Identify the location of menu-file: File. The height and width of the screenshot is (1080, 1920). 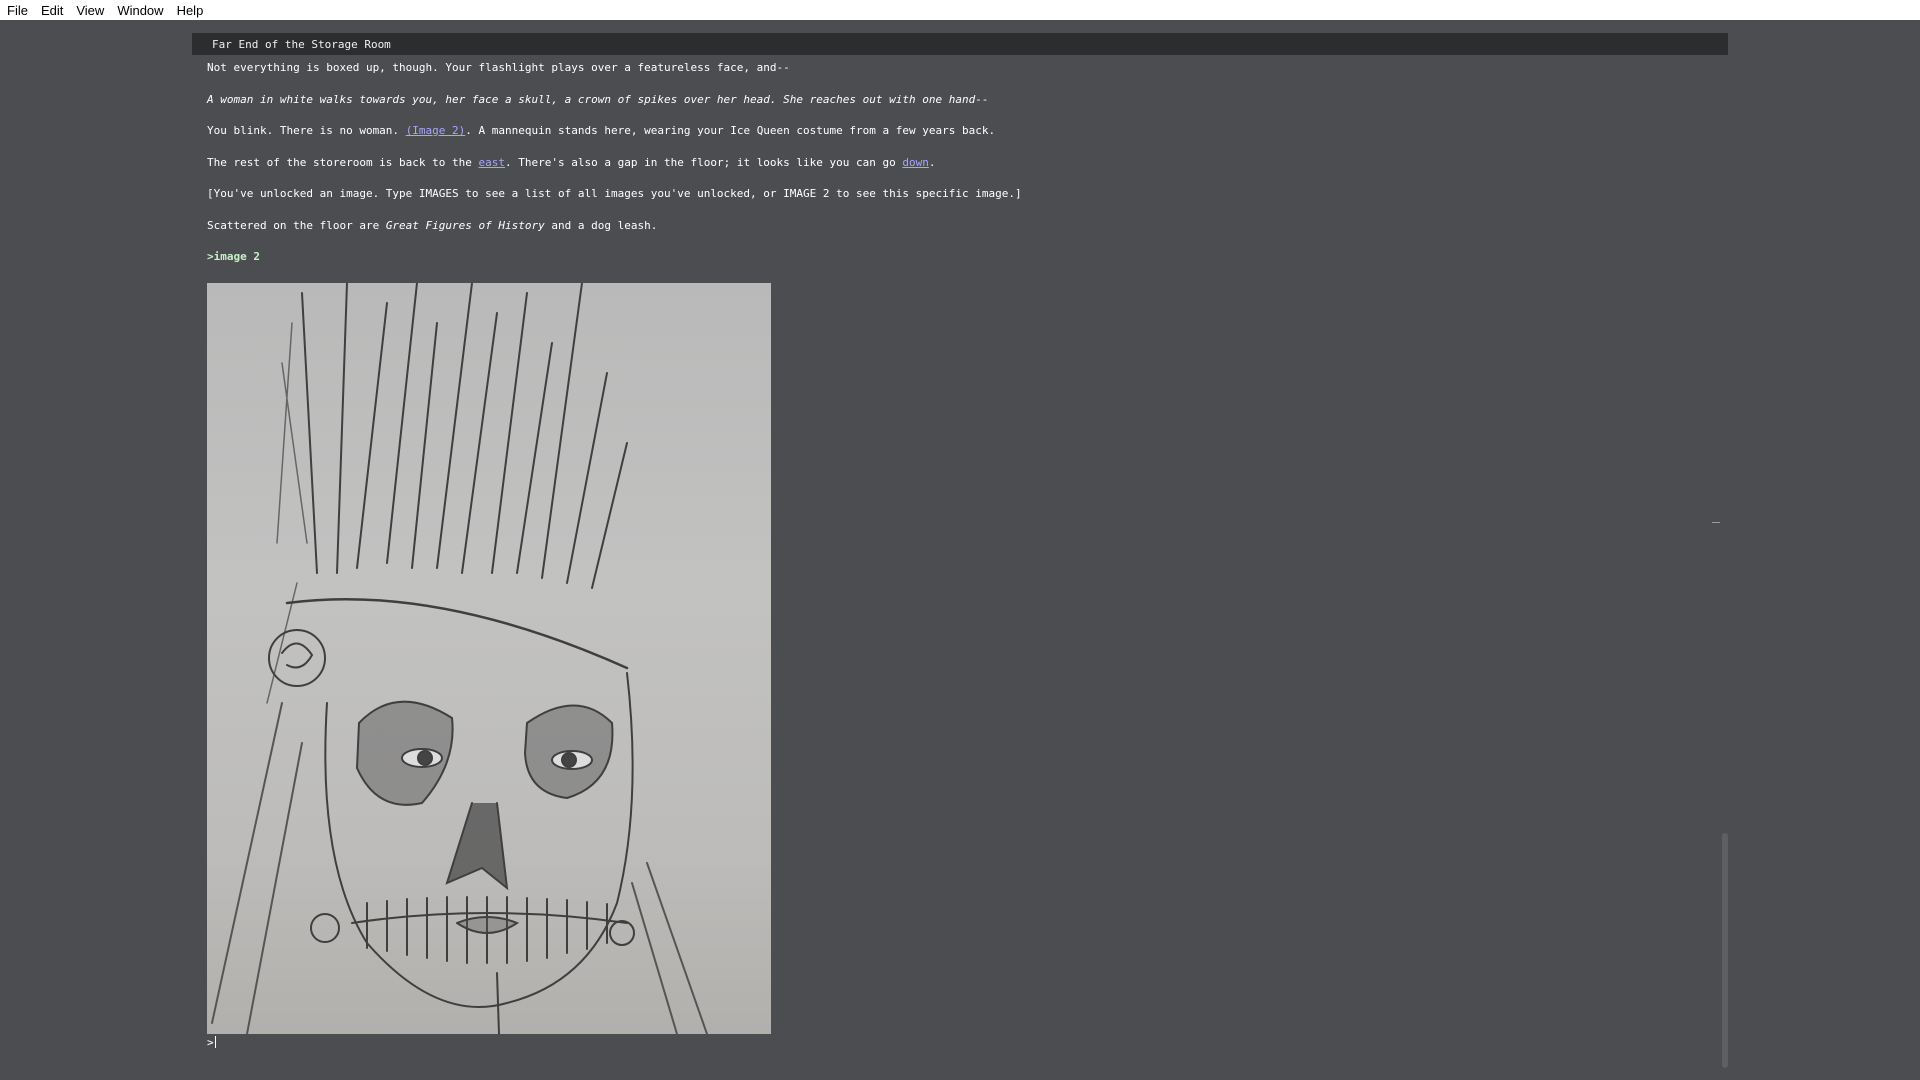
(21, 10).